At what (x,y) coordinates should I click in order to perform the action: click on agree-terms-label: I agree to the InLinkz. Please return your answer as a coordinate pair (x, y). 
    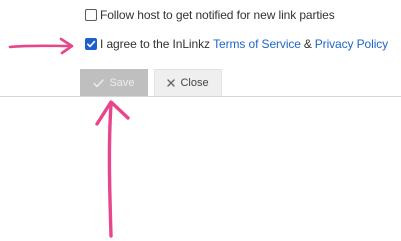
    Looking at the image, I should click on (155, 44).